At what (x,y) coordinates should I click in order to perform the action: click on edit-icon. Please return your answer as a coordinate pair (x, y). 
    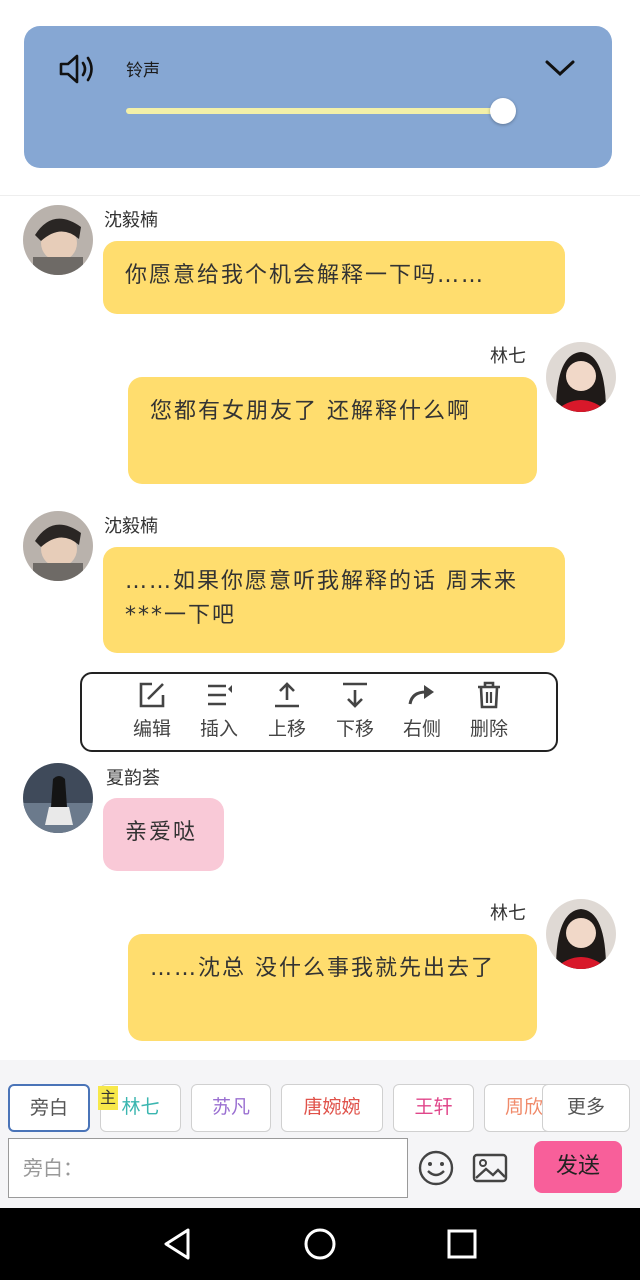
    Looking at the image, I should click on (152, 695).